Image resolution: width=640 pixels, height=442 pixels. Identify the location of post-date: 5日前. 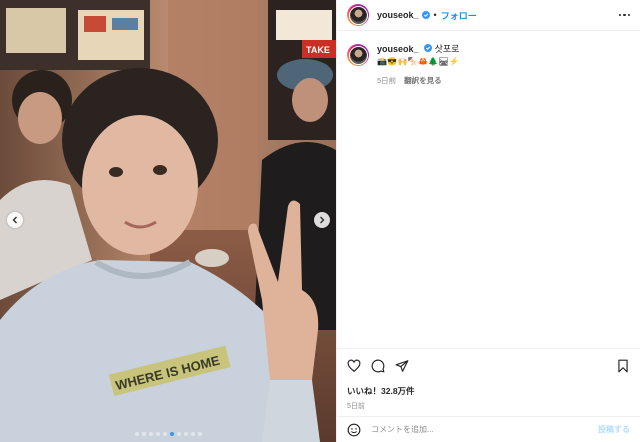
(356, 406).